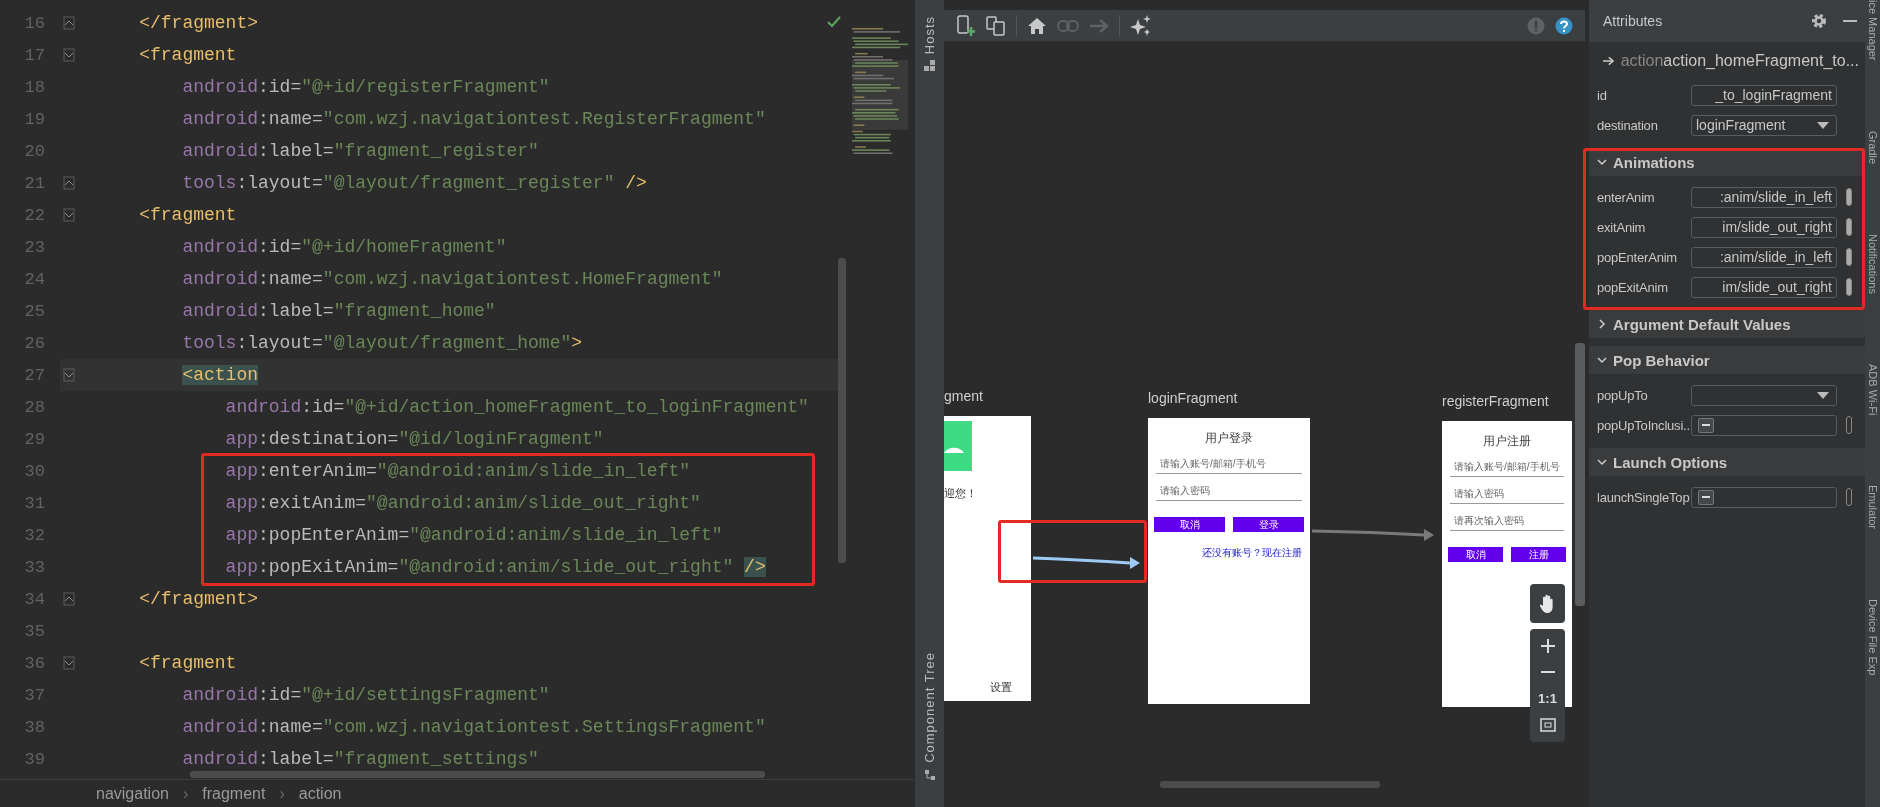 This screenshot has width=1880, height=807. Describe the element at coordinates (34, 599) in the screenshot. I see `line-number: 34` at that location.